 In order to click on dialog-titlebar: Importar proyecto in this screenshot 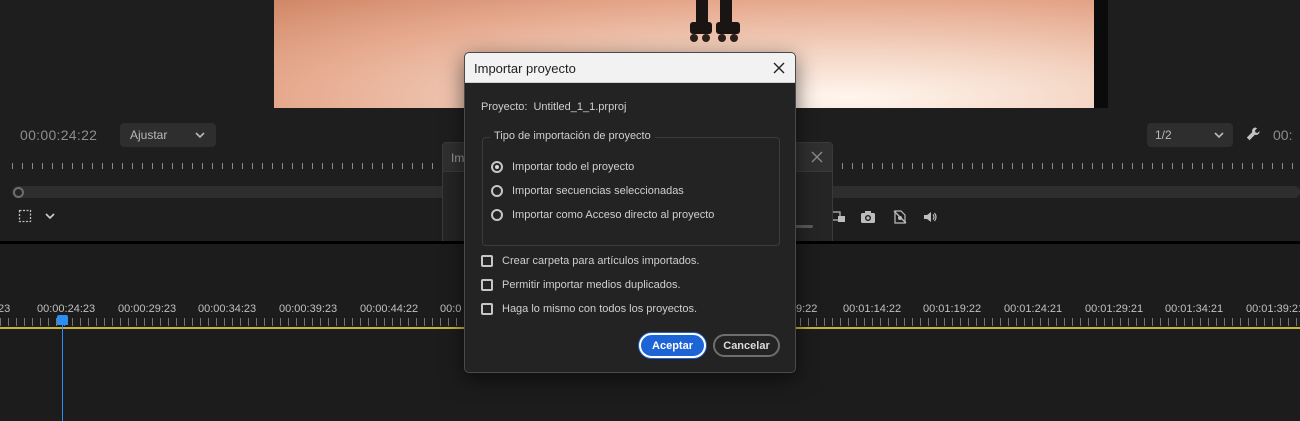, I will do `click(630, 68)`.